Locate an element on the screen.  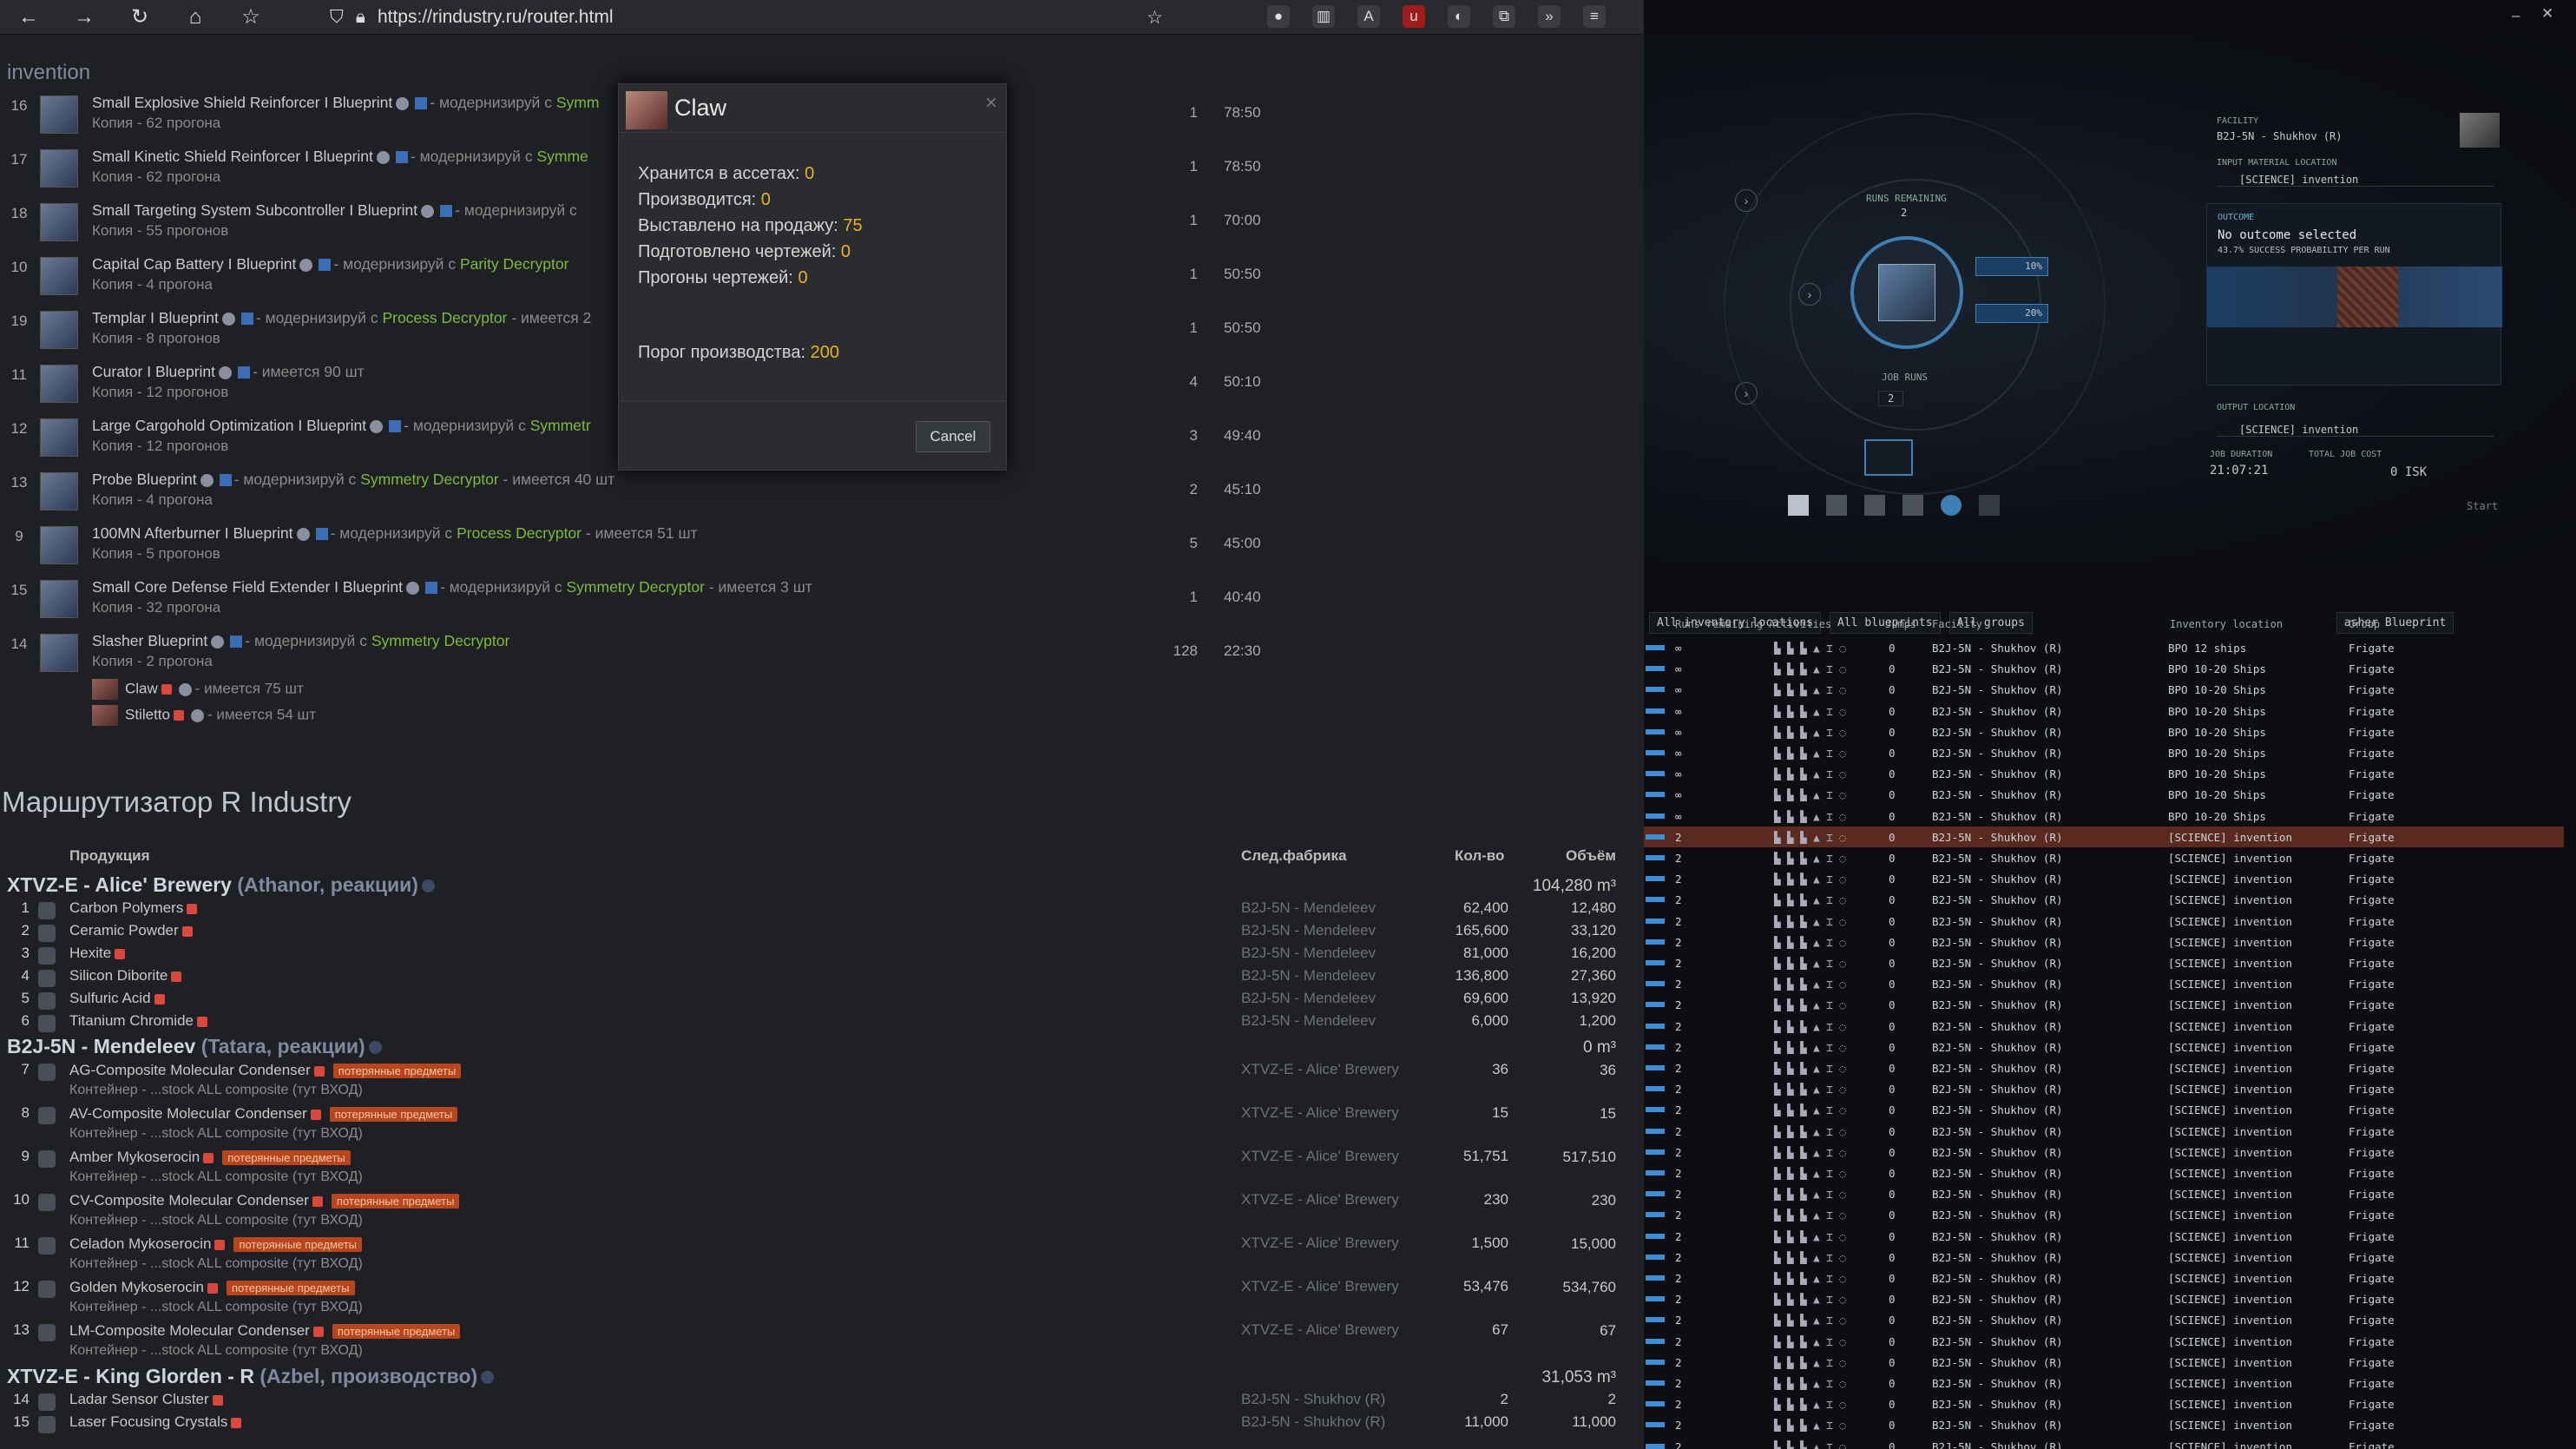
product-row: Claw - имеется 75 шт is located at coordinates (198, 690).